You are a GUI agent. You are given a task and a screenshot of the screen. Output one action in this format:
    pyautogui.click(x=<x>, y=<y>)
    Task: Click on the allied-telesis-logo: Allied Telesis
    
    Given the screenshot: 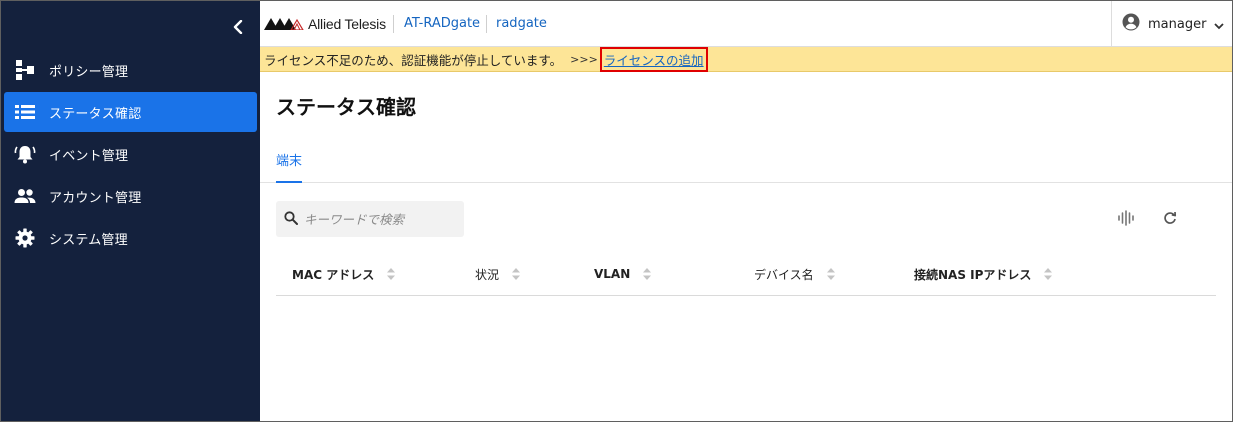 What is the action you would take?
    pyautogui.click(x=325, y=24)
    